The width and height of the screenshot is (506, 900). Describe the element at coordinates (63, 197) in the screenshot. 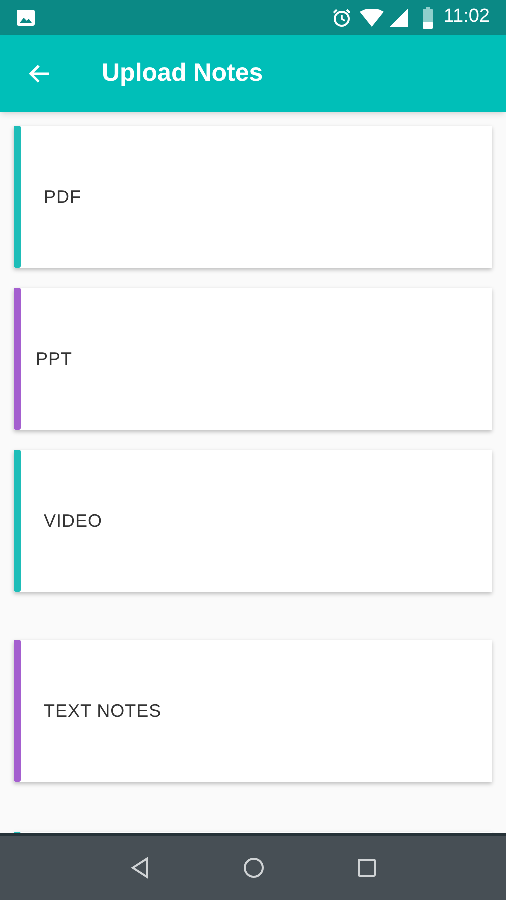

I see `option-label: PDF` at that location.